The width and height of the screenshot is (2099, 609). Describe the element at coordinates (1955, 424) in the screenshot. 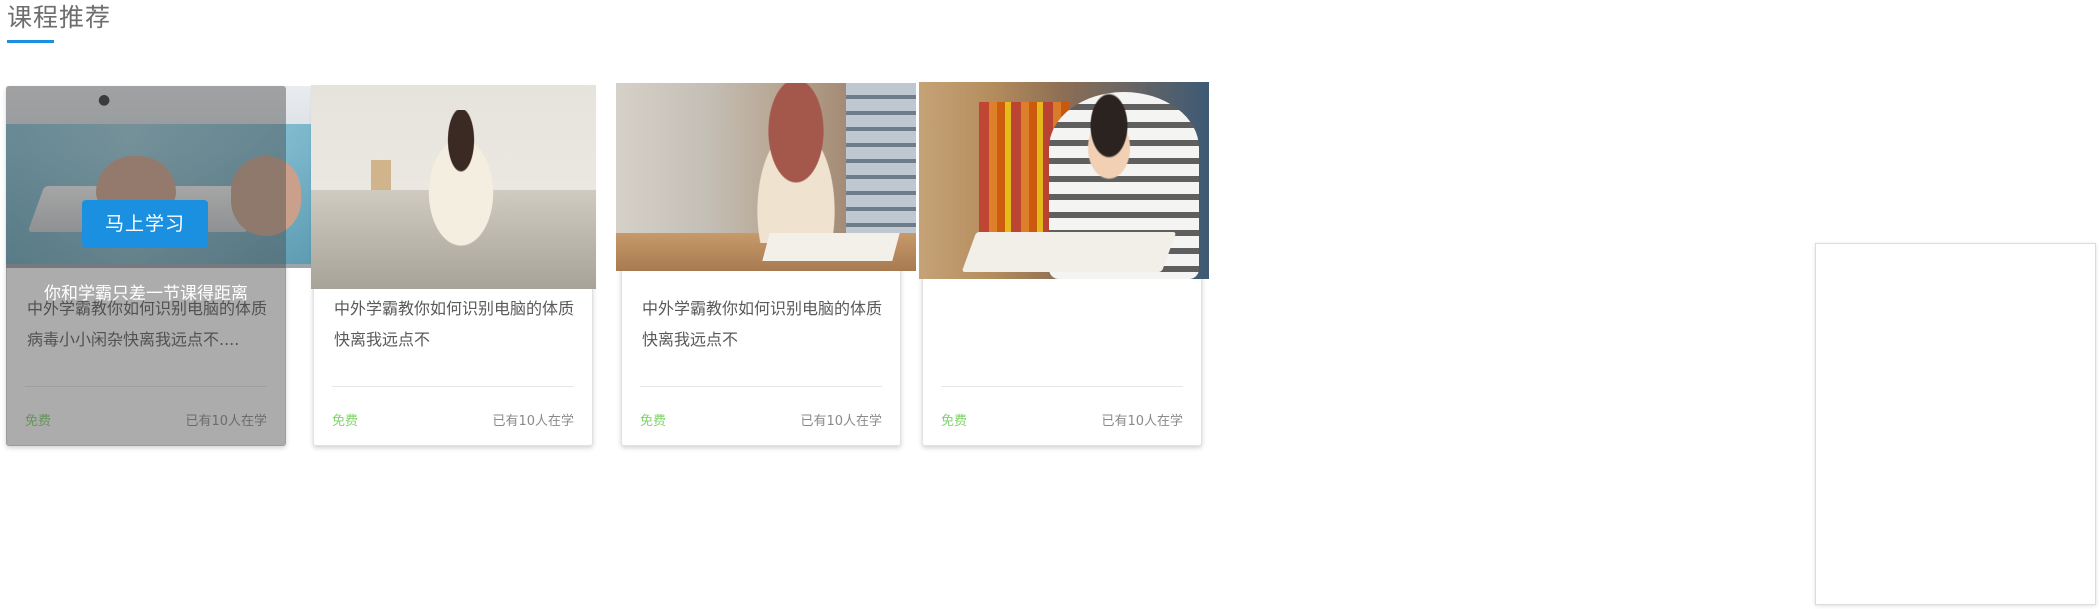

I see `side-panel` at that location.